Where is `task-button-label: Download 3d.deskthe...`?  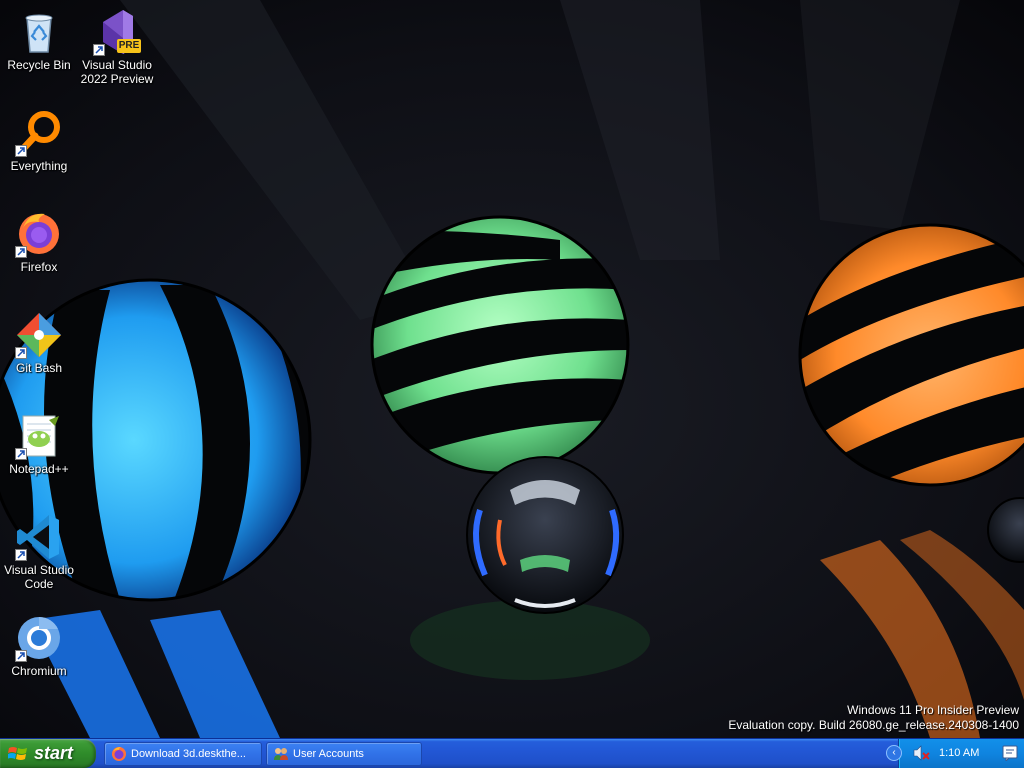 task-button-label: Download 3d.deskthe... is located at coordinates (188, 754).